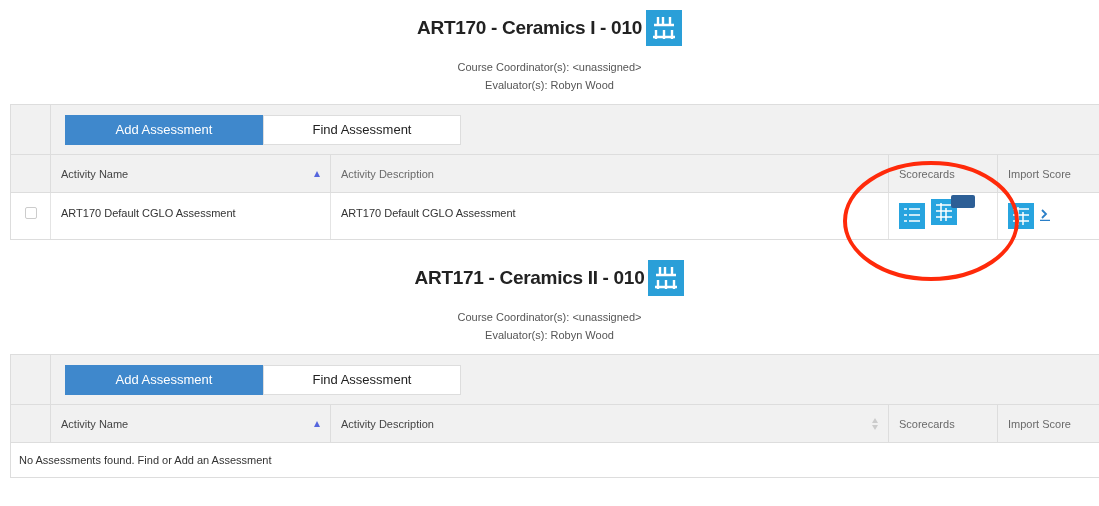 The height and width of the screenshot is (506, 1099). What do you see at coordinates (145, 460) in the screenshot?
I see `empty-message: No Assessments found. Find or Add an Assessment` at bounding box center [145, 460].